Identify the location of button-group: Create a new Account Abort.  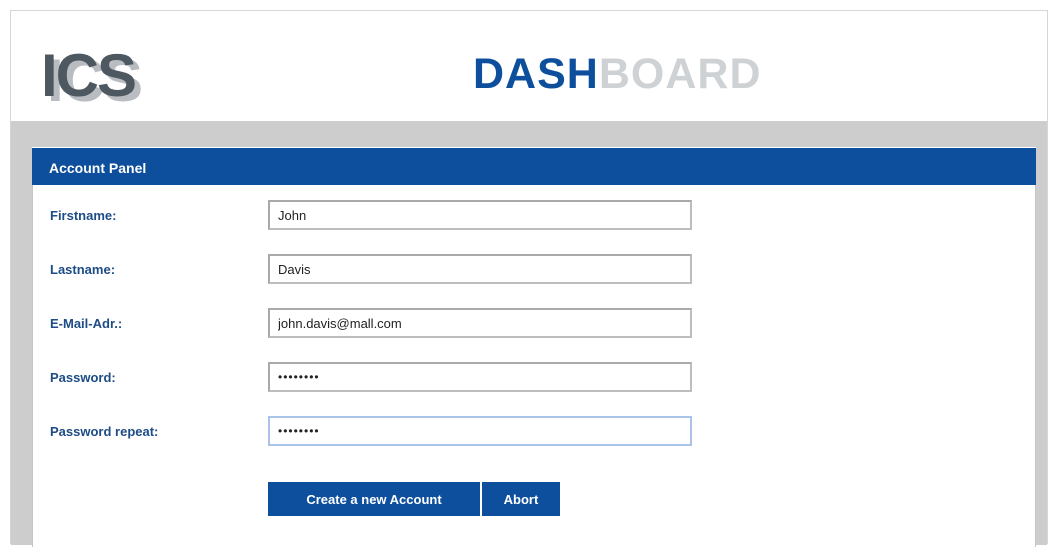
(414, 499).